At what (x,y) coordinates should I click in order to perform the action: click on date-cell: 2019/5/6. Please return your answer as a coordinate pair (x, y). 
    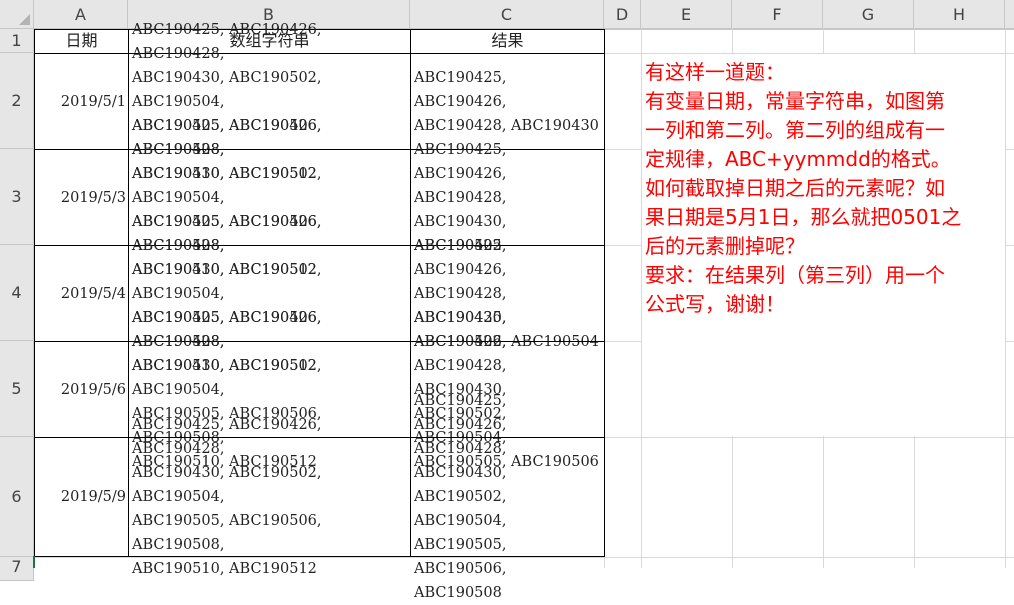
    Looking at the image, I should click on (81, 389).